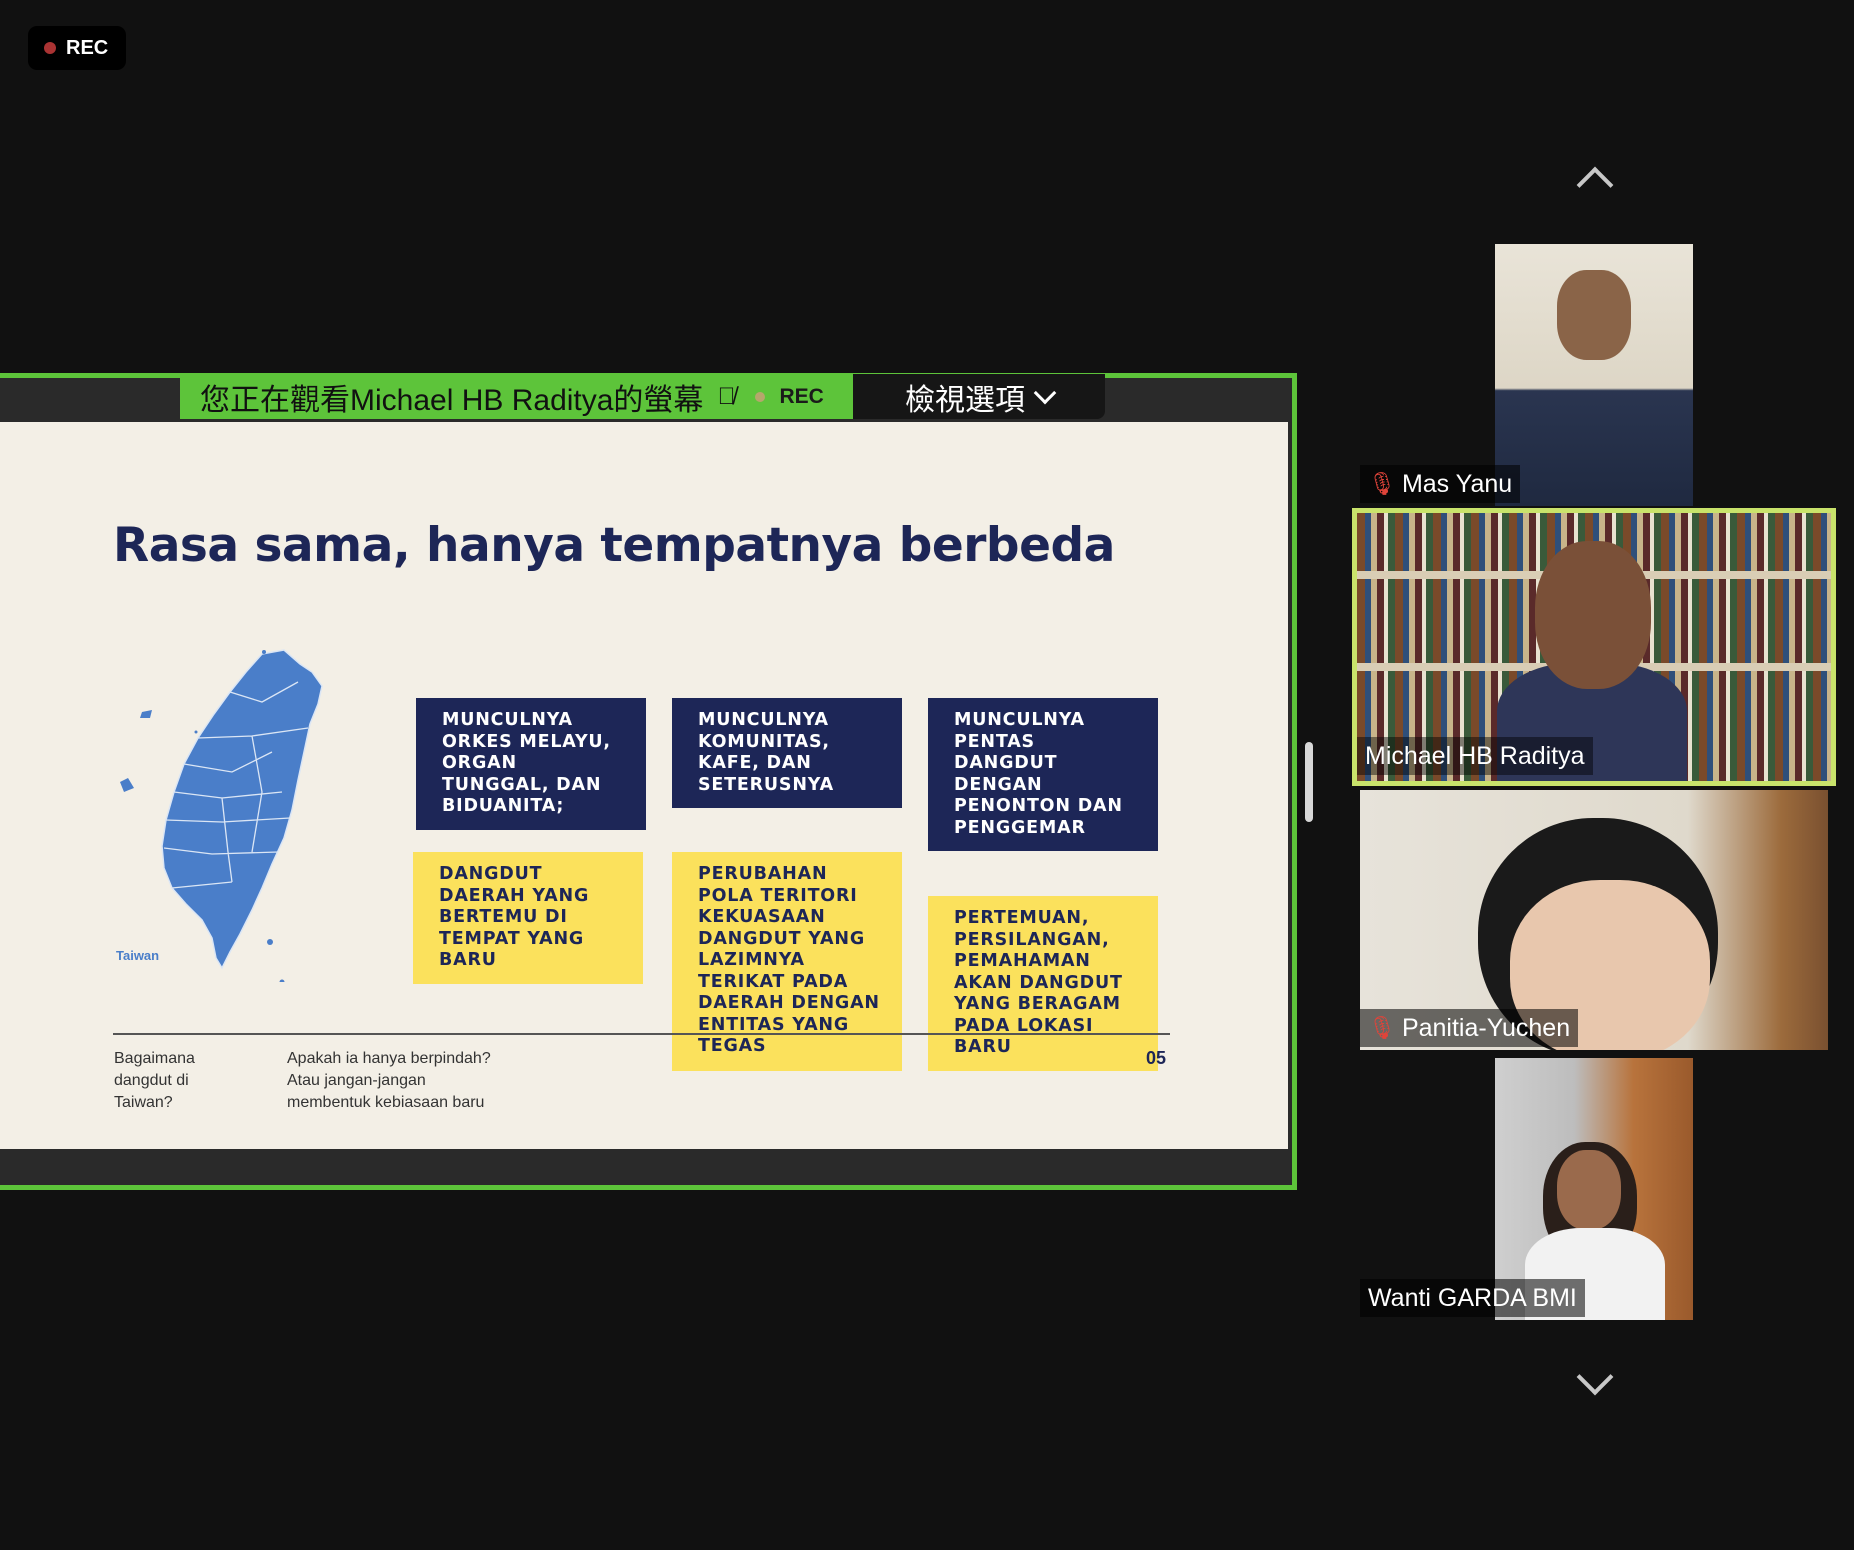 This screenshot has width=1854, height=1550. I want to click on shirt-print, so click(1598, 469).